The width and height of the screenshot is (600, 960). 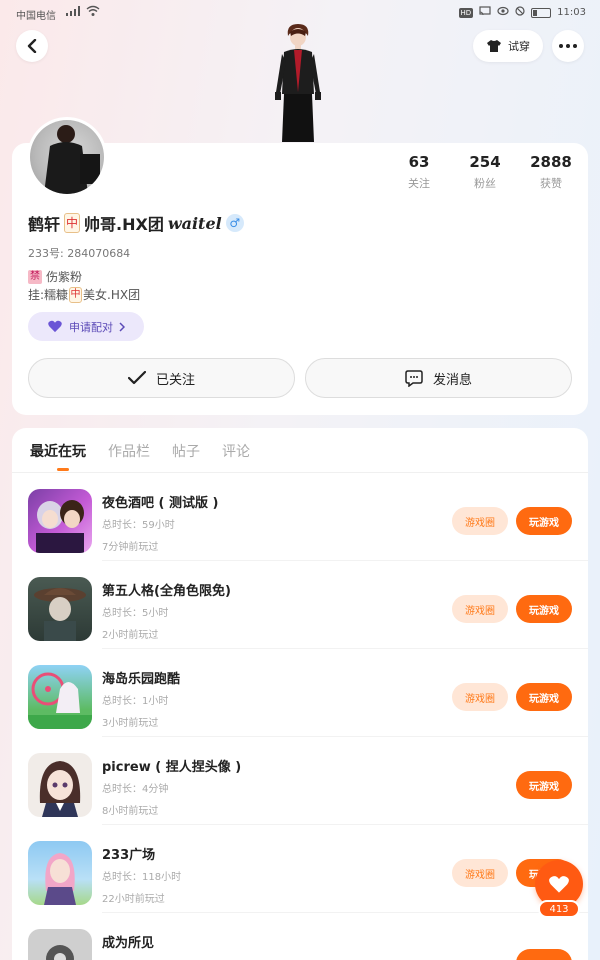 I want to click on more-button, so click(x=568, y=46).